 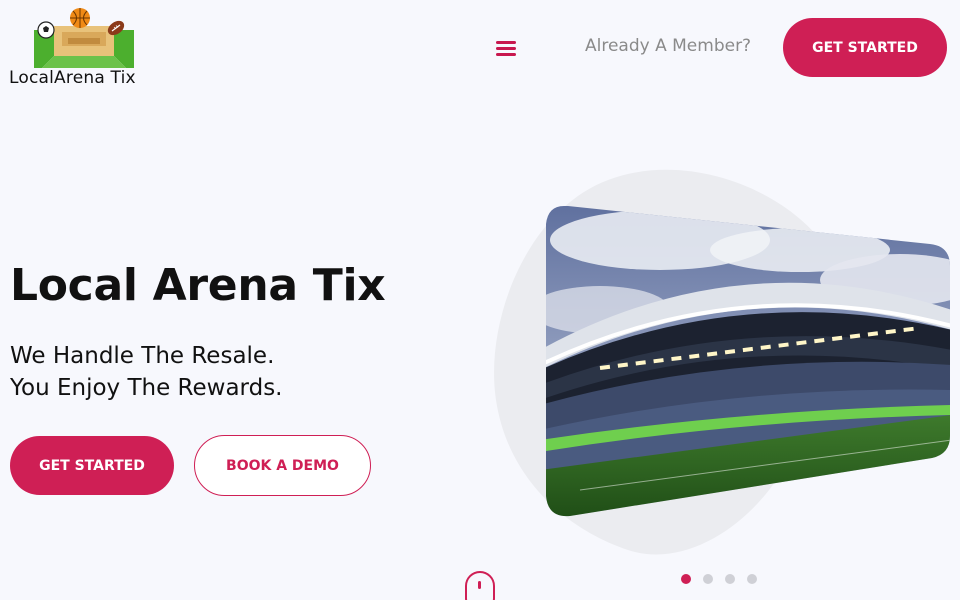 I want to click on header-get-started-button: GET STARTED, so click(x=865, y=47).